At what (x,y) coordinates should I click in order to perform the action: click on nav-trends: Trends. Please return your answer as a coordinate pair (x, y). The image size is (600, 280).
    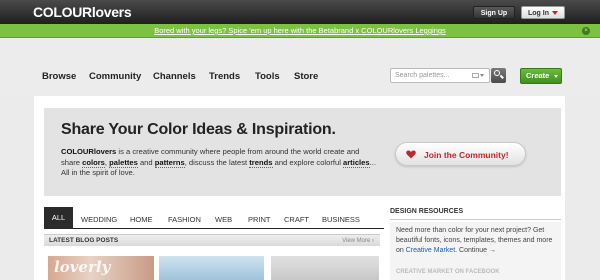
    Looking at the image, I should click on (224, 76).